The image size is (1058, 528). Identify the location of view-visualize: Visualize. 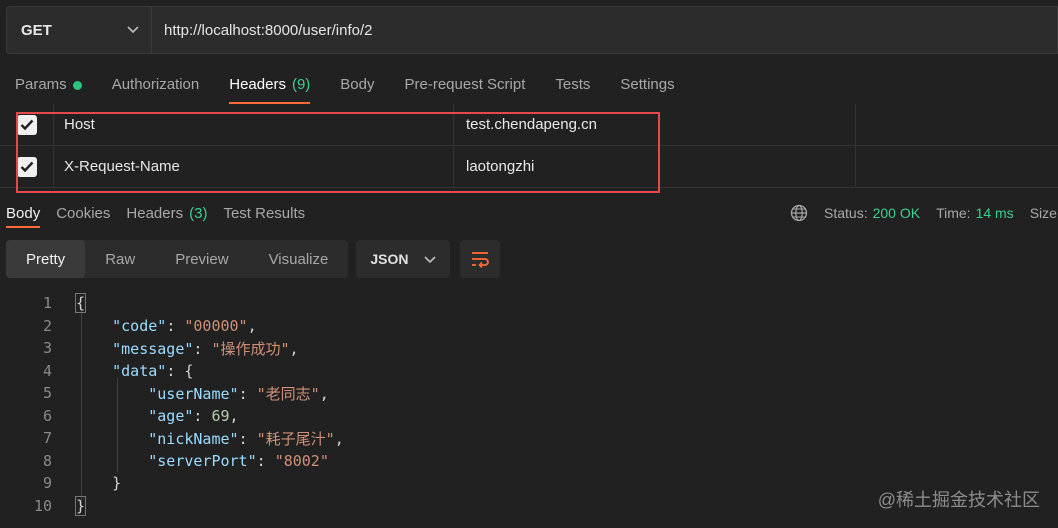
(299, 259).